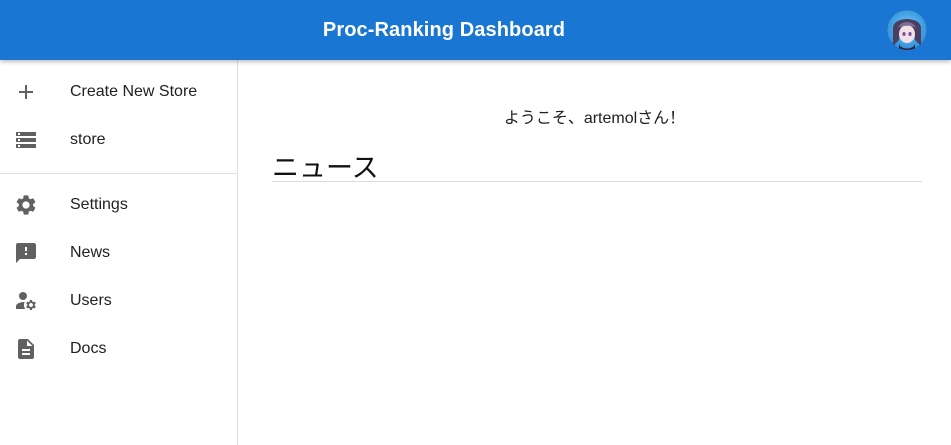  I want to click on sidebar-item-create-new-store: Create New Store, so click(118, 92).